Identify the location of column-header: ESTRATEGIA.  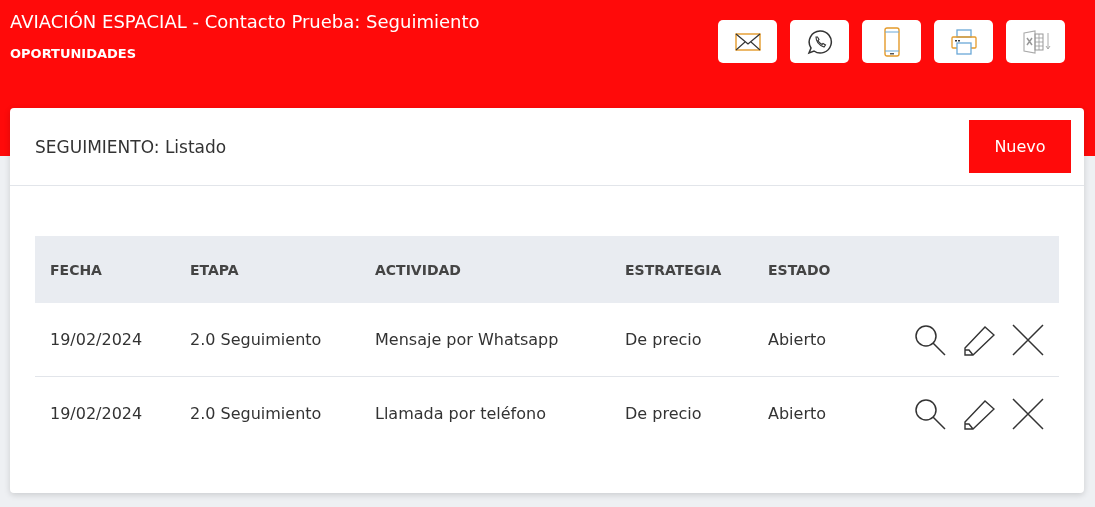
(673, 269).